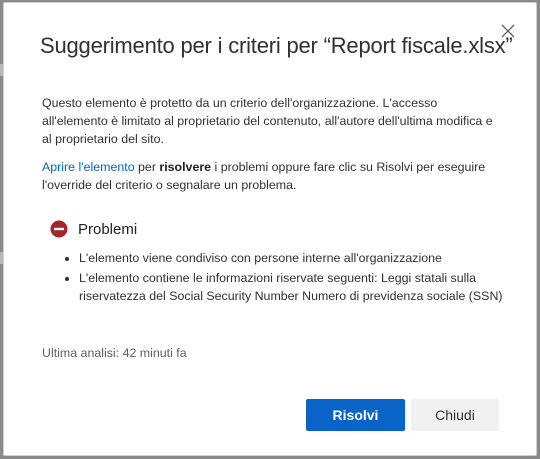 Image resolution: width=540 pixels, height=459 pixels. Describe the element at coordinates (455, 415) in the screenshot. I see `close-dialog-button: Chiudi` at that location.